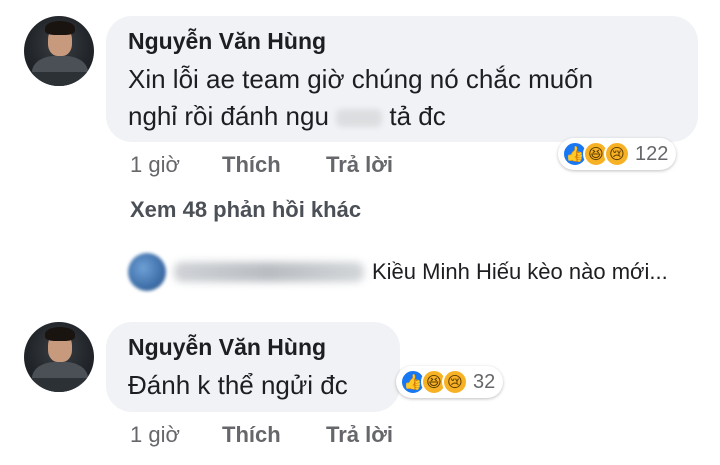 Image resolution: width=720 pixels, height=465 pixels. I want to click on comment-bubble: Nguyễn Văn Hùng Đánh k thể ngửi đc, so click(253, 367).